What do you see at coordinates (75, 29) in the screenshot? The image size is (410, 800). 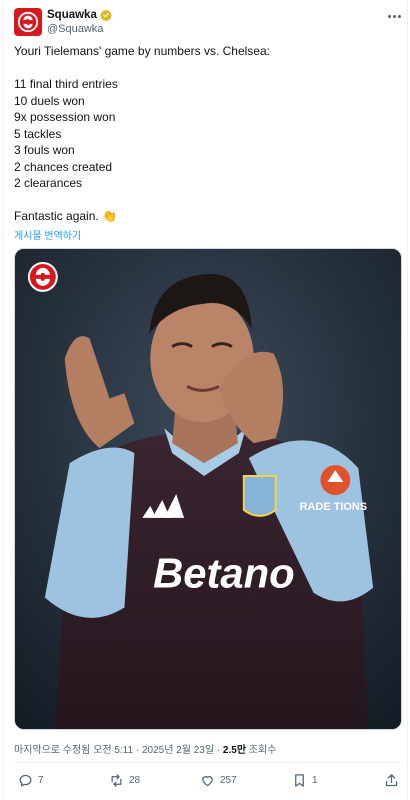 I see `author-handle: @Squawka` at bounding box center [75, 29].